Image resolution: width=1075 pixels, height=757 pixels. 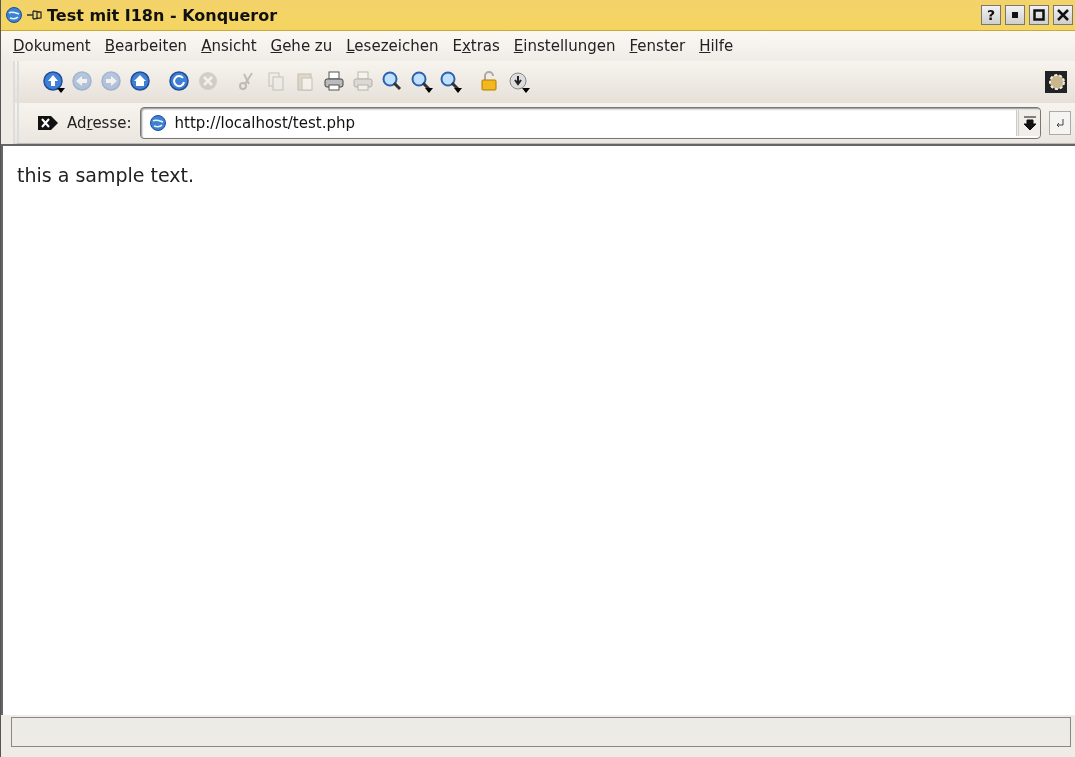 I want to click on menu-item: Einstellungen, so click(x=564, y=46).